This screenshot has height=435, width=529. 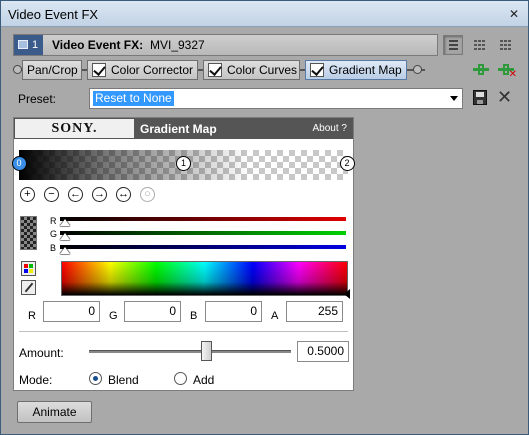 What do you see at coordinates (180, 378) in the screenshot?
I see `add-radio` at bounding box center [180, 378].